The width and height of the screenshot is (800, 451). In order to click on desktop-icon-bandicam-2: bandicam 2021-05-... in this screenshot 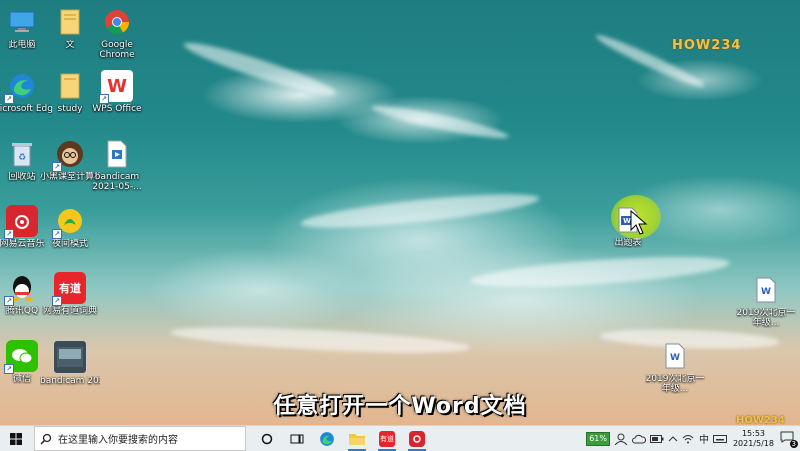, I will do `click(70, 363)`.